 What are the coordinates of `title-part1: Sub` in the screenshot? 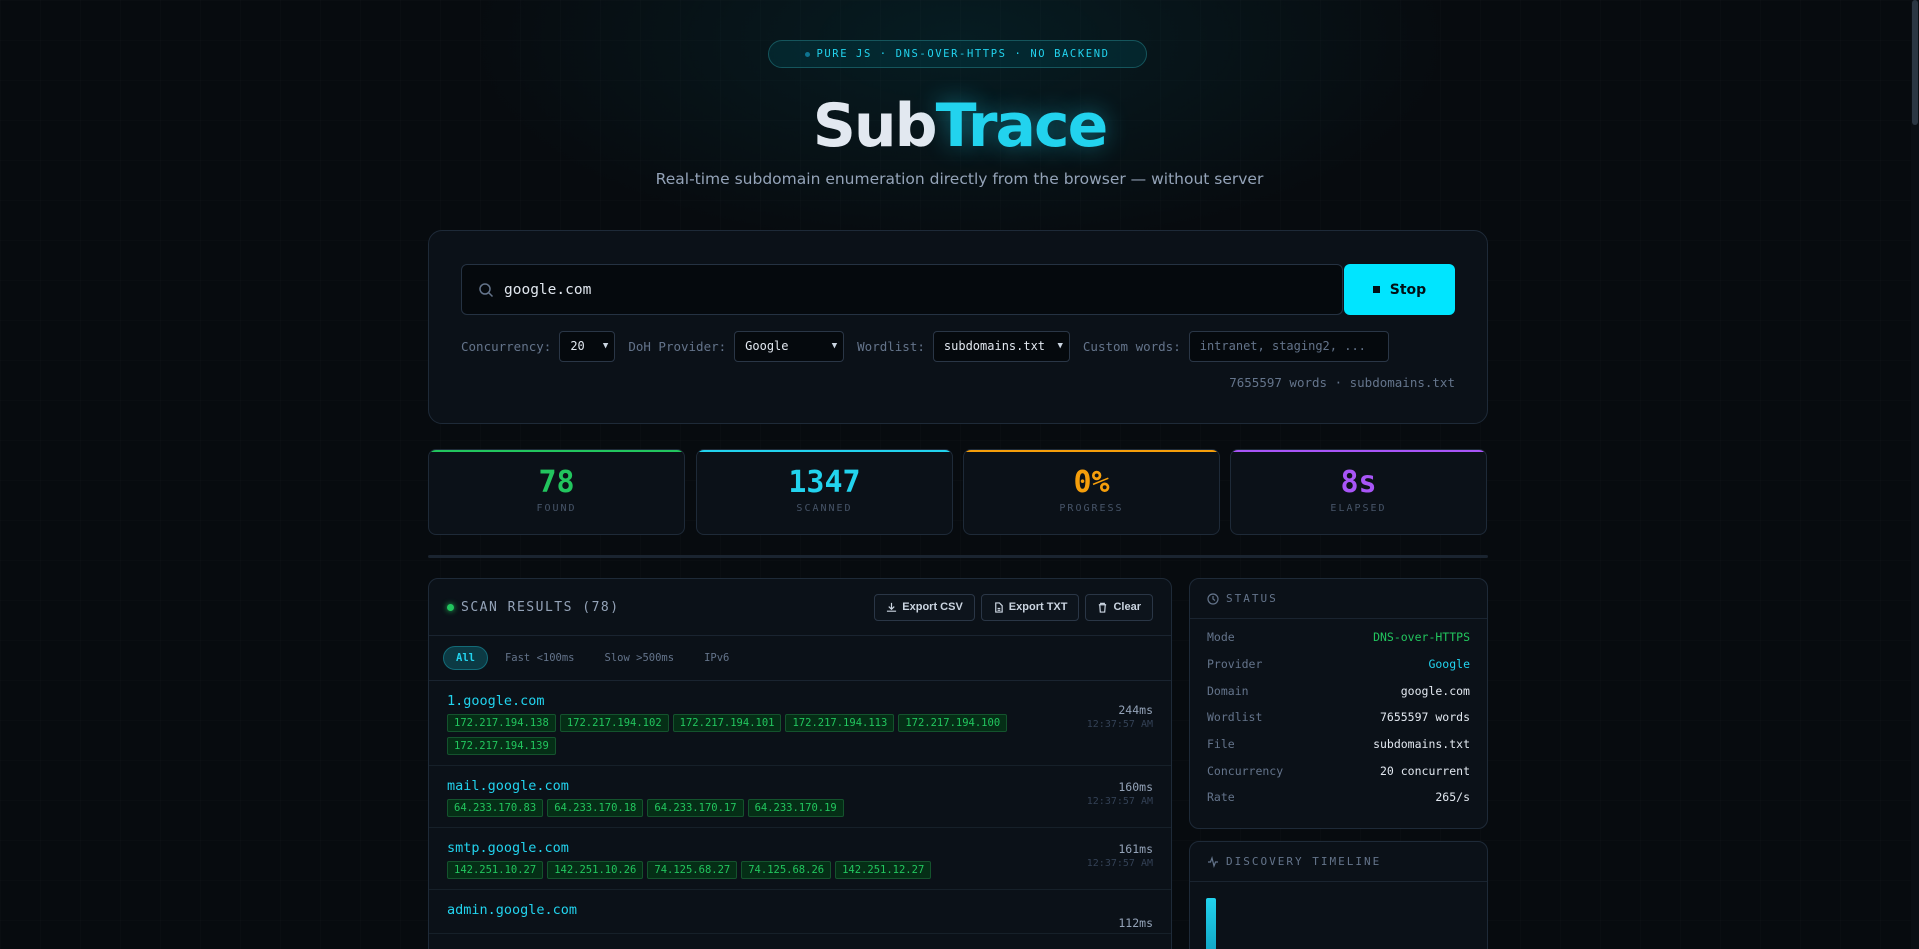 It's located at (875, 126).